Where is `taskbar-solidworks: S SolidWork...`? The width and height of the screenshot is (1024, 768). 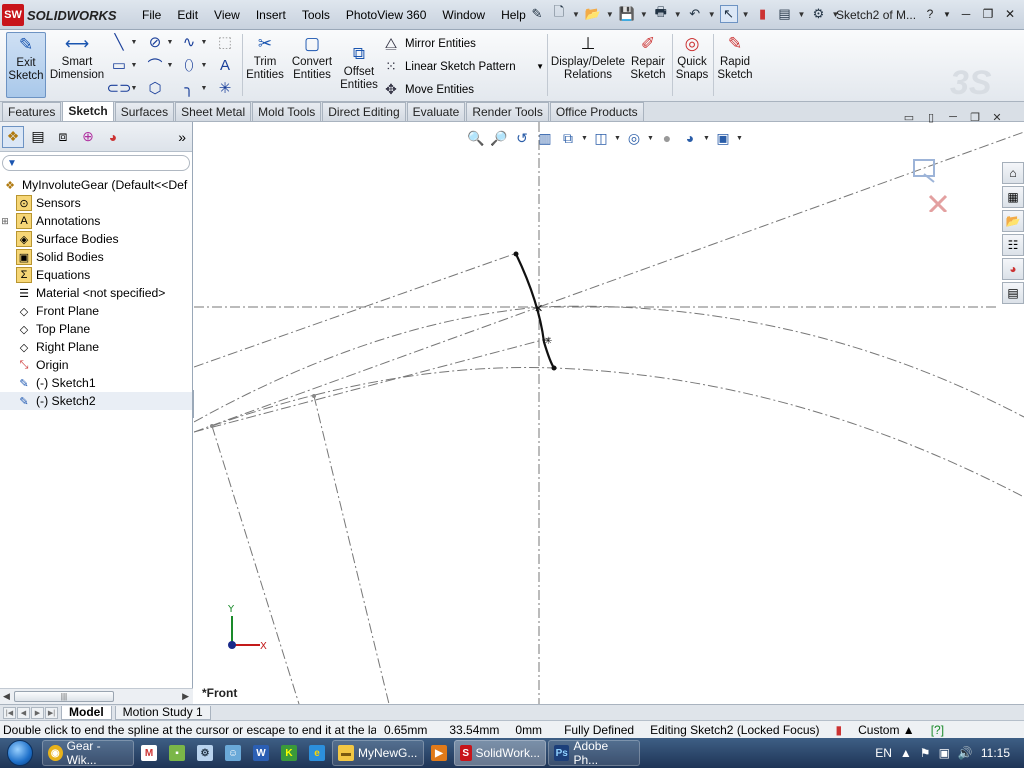
taskbar-solidworks: S SolidWork... is located at coordinates (500, 753).